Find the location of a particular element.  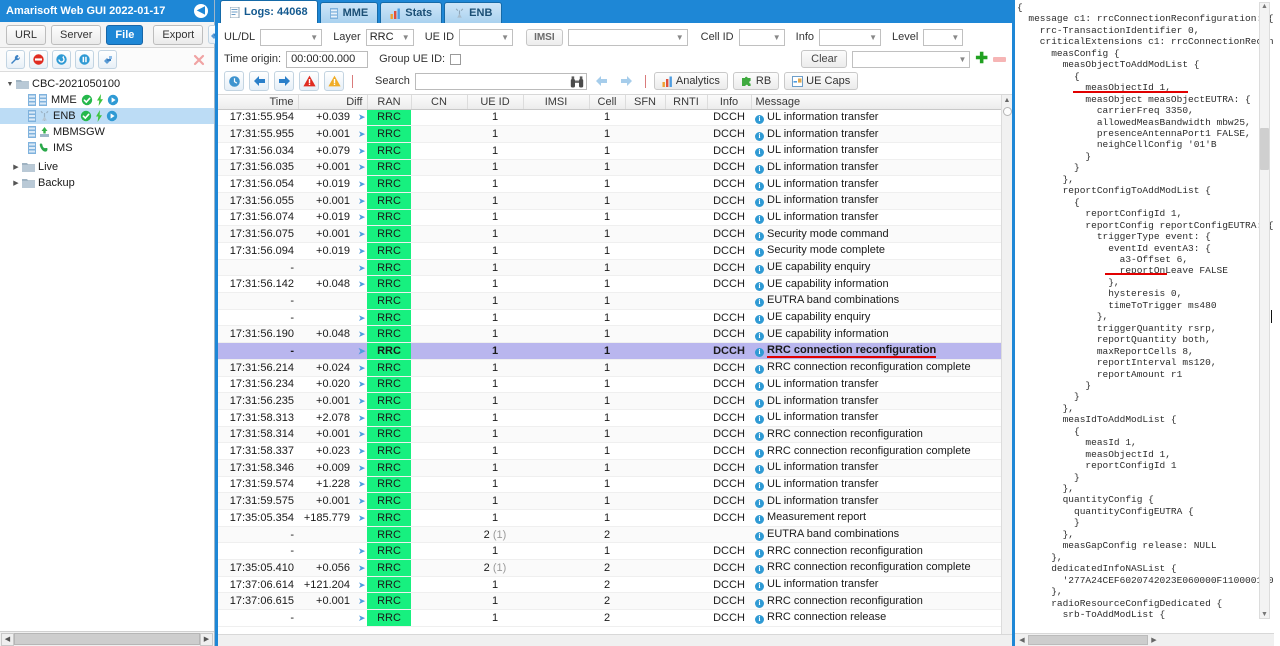

prev-arrow-icon is located at coordinates (602, 81).